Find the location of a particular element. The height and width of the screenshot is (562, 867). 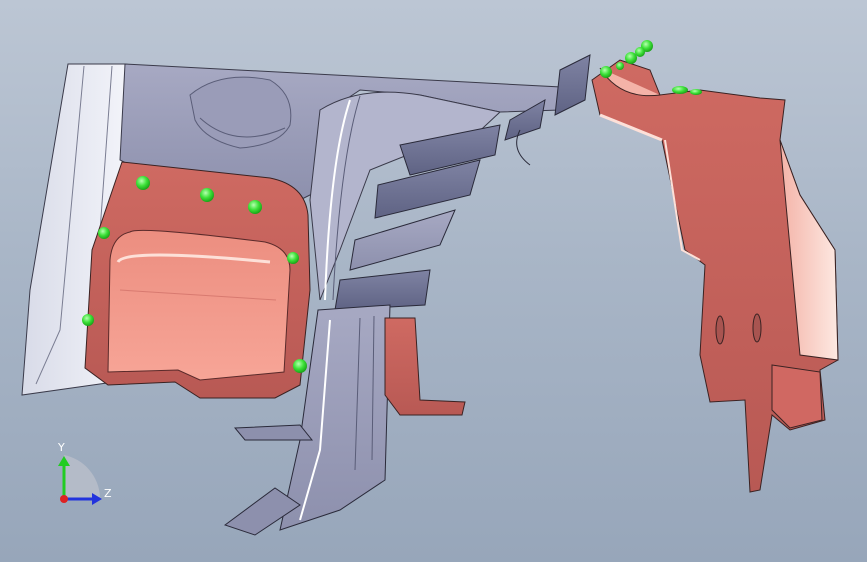

axis-triad is located at coordinates (80, 480).